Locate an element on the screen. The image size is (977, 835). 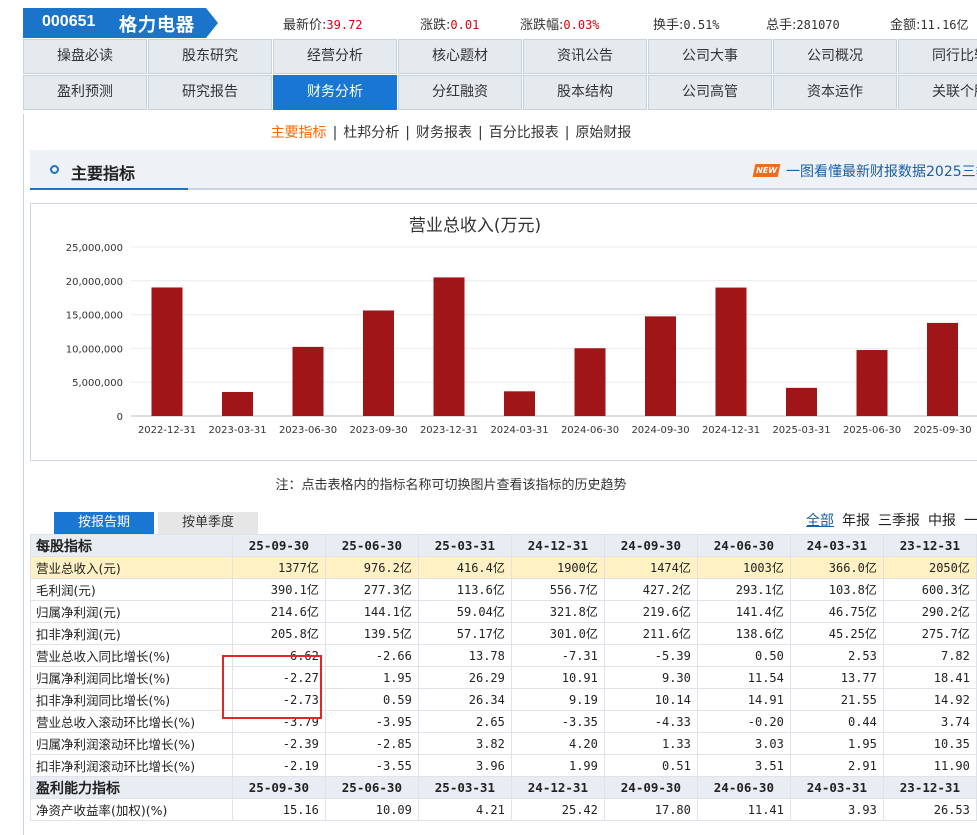
quote-item: 总手:281070 is located at coordinates (803, 23).